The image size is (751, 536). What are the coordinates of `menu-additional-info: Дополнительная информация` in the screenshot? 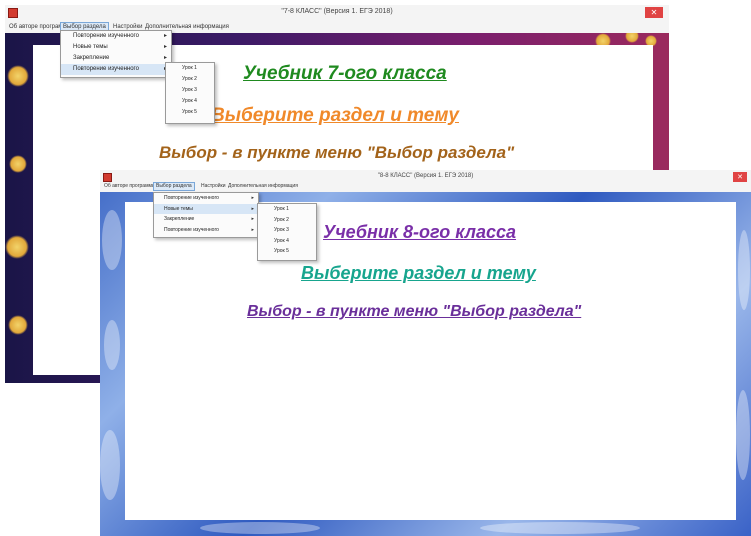 It's located at (263, 186).